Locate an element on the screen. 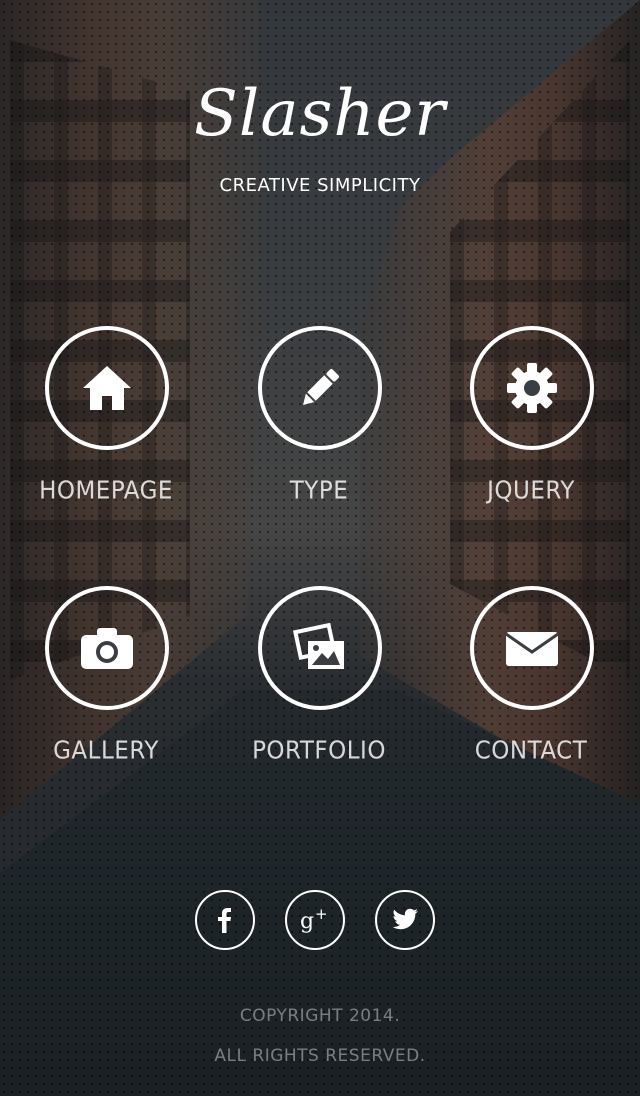  nav-portfolio: PORTFOLIO is located at coordinates (319, 686).